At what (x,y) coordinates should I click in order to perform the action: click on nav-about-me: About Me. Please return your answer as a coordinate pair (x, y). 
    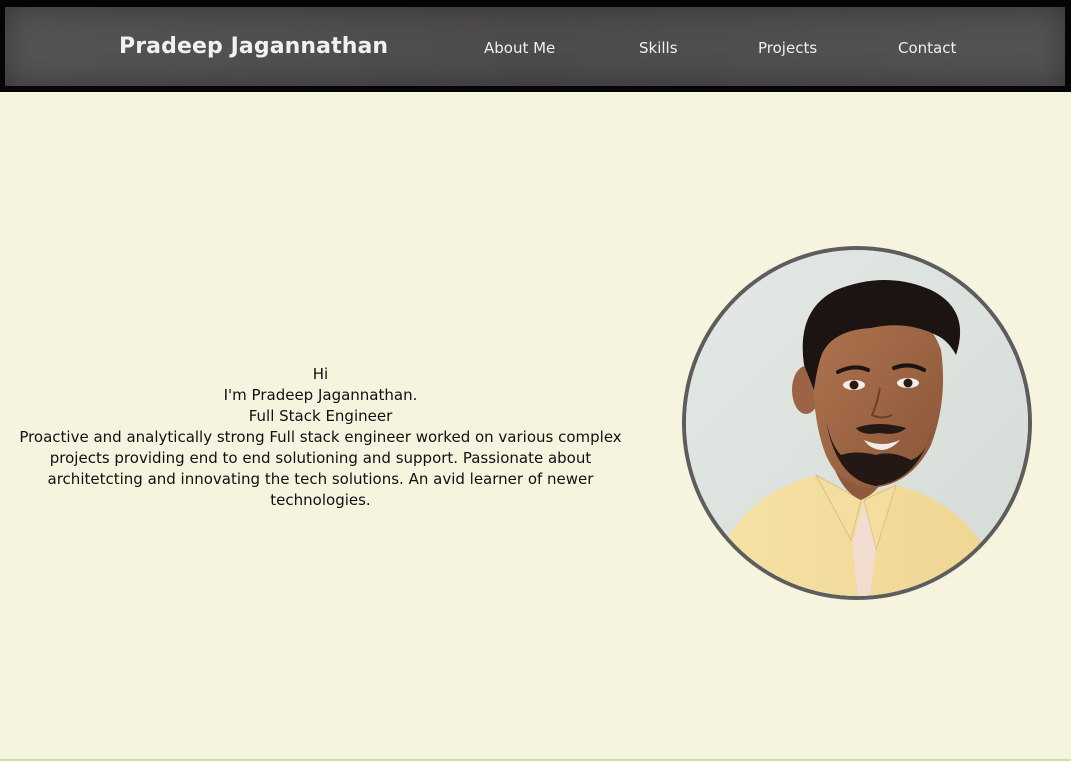
    Looking at the image, I should click on (519, 48).